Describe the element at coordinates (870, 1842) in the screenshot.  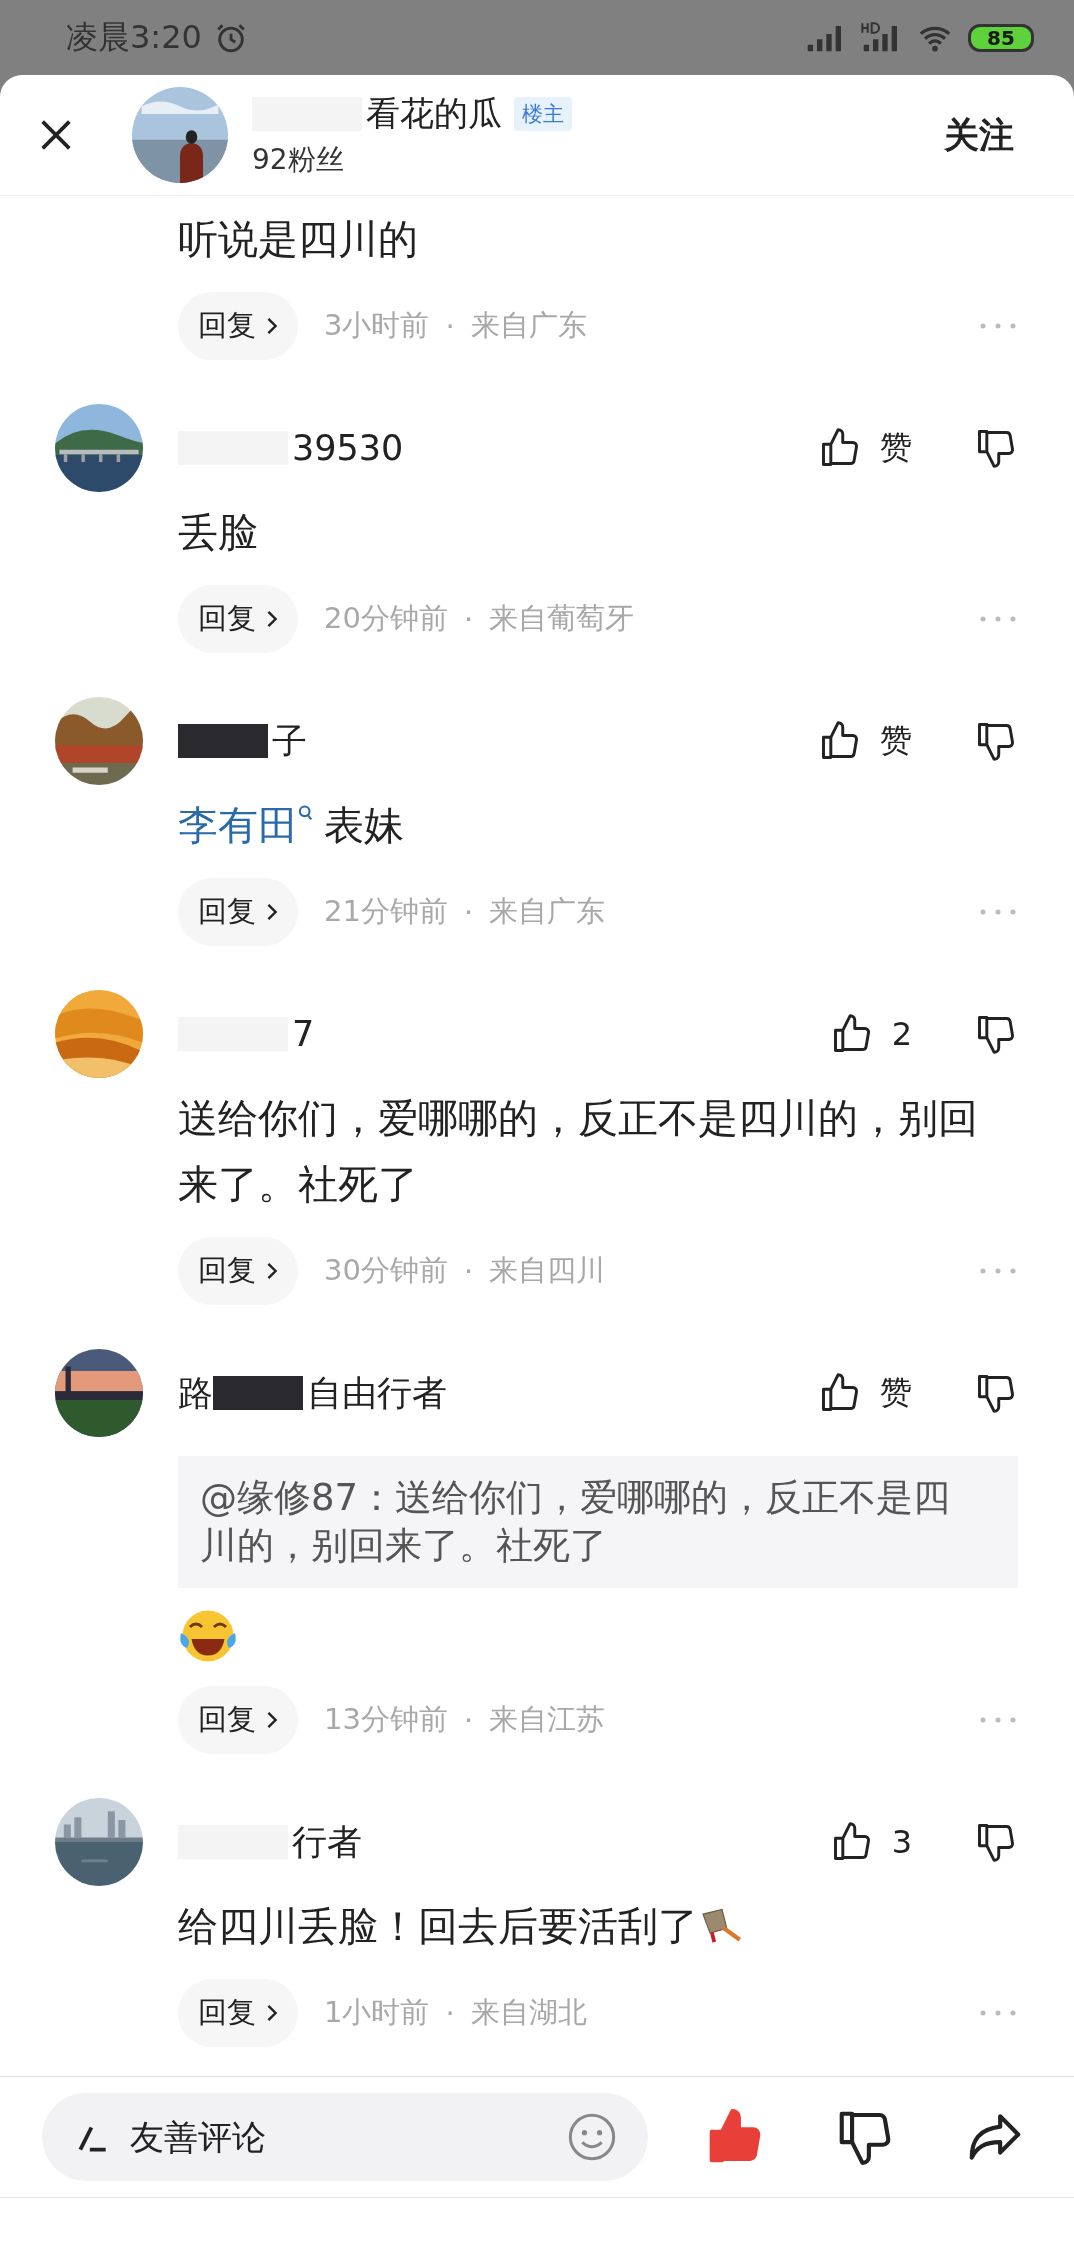
I see `like-button: 3` at that location.